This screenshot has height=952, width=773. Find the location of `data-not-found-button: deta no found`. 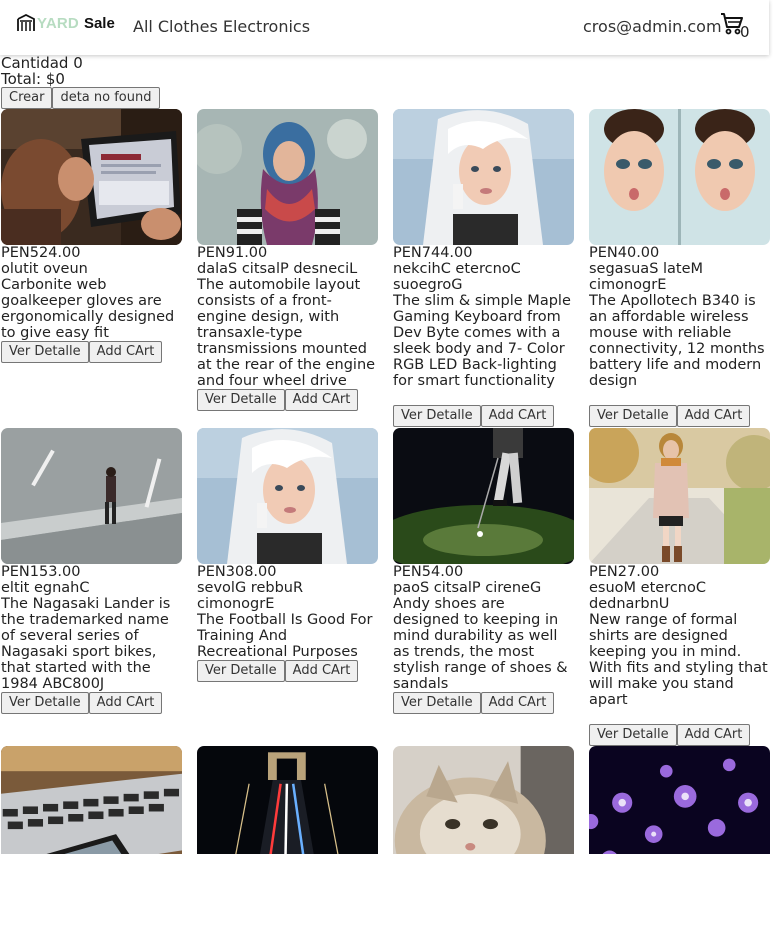

data-not-found-button: deta no found is located at coordinates (106, 98).